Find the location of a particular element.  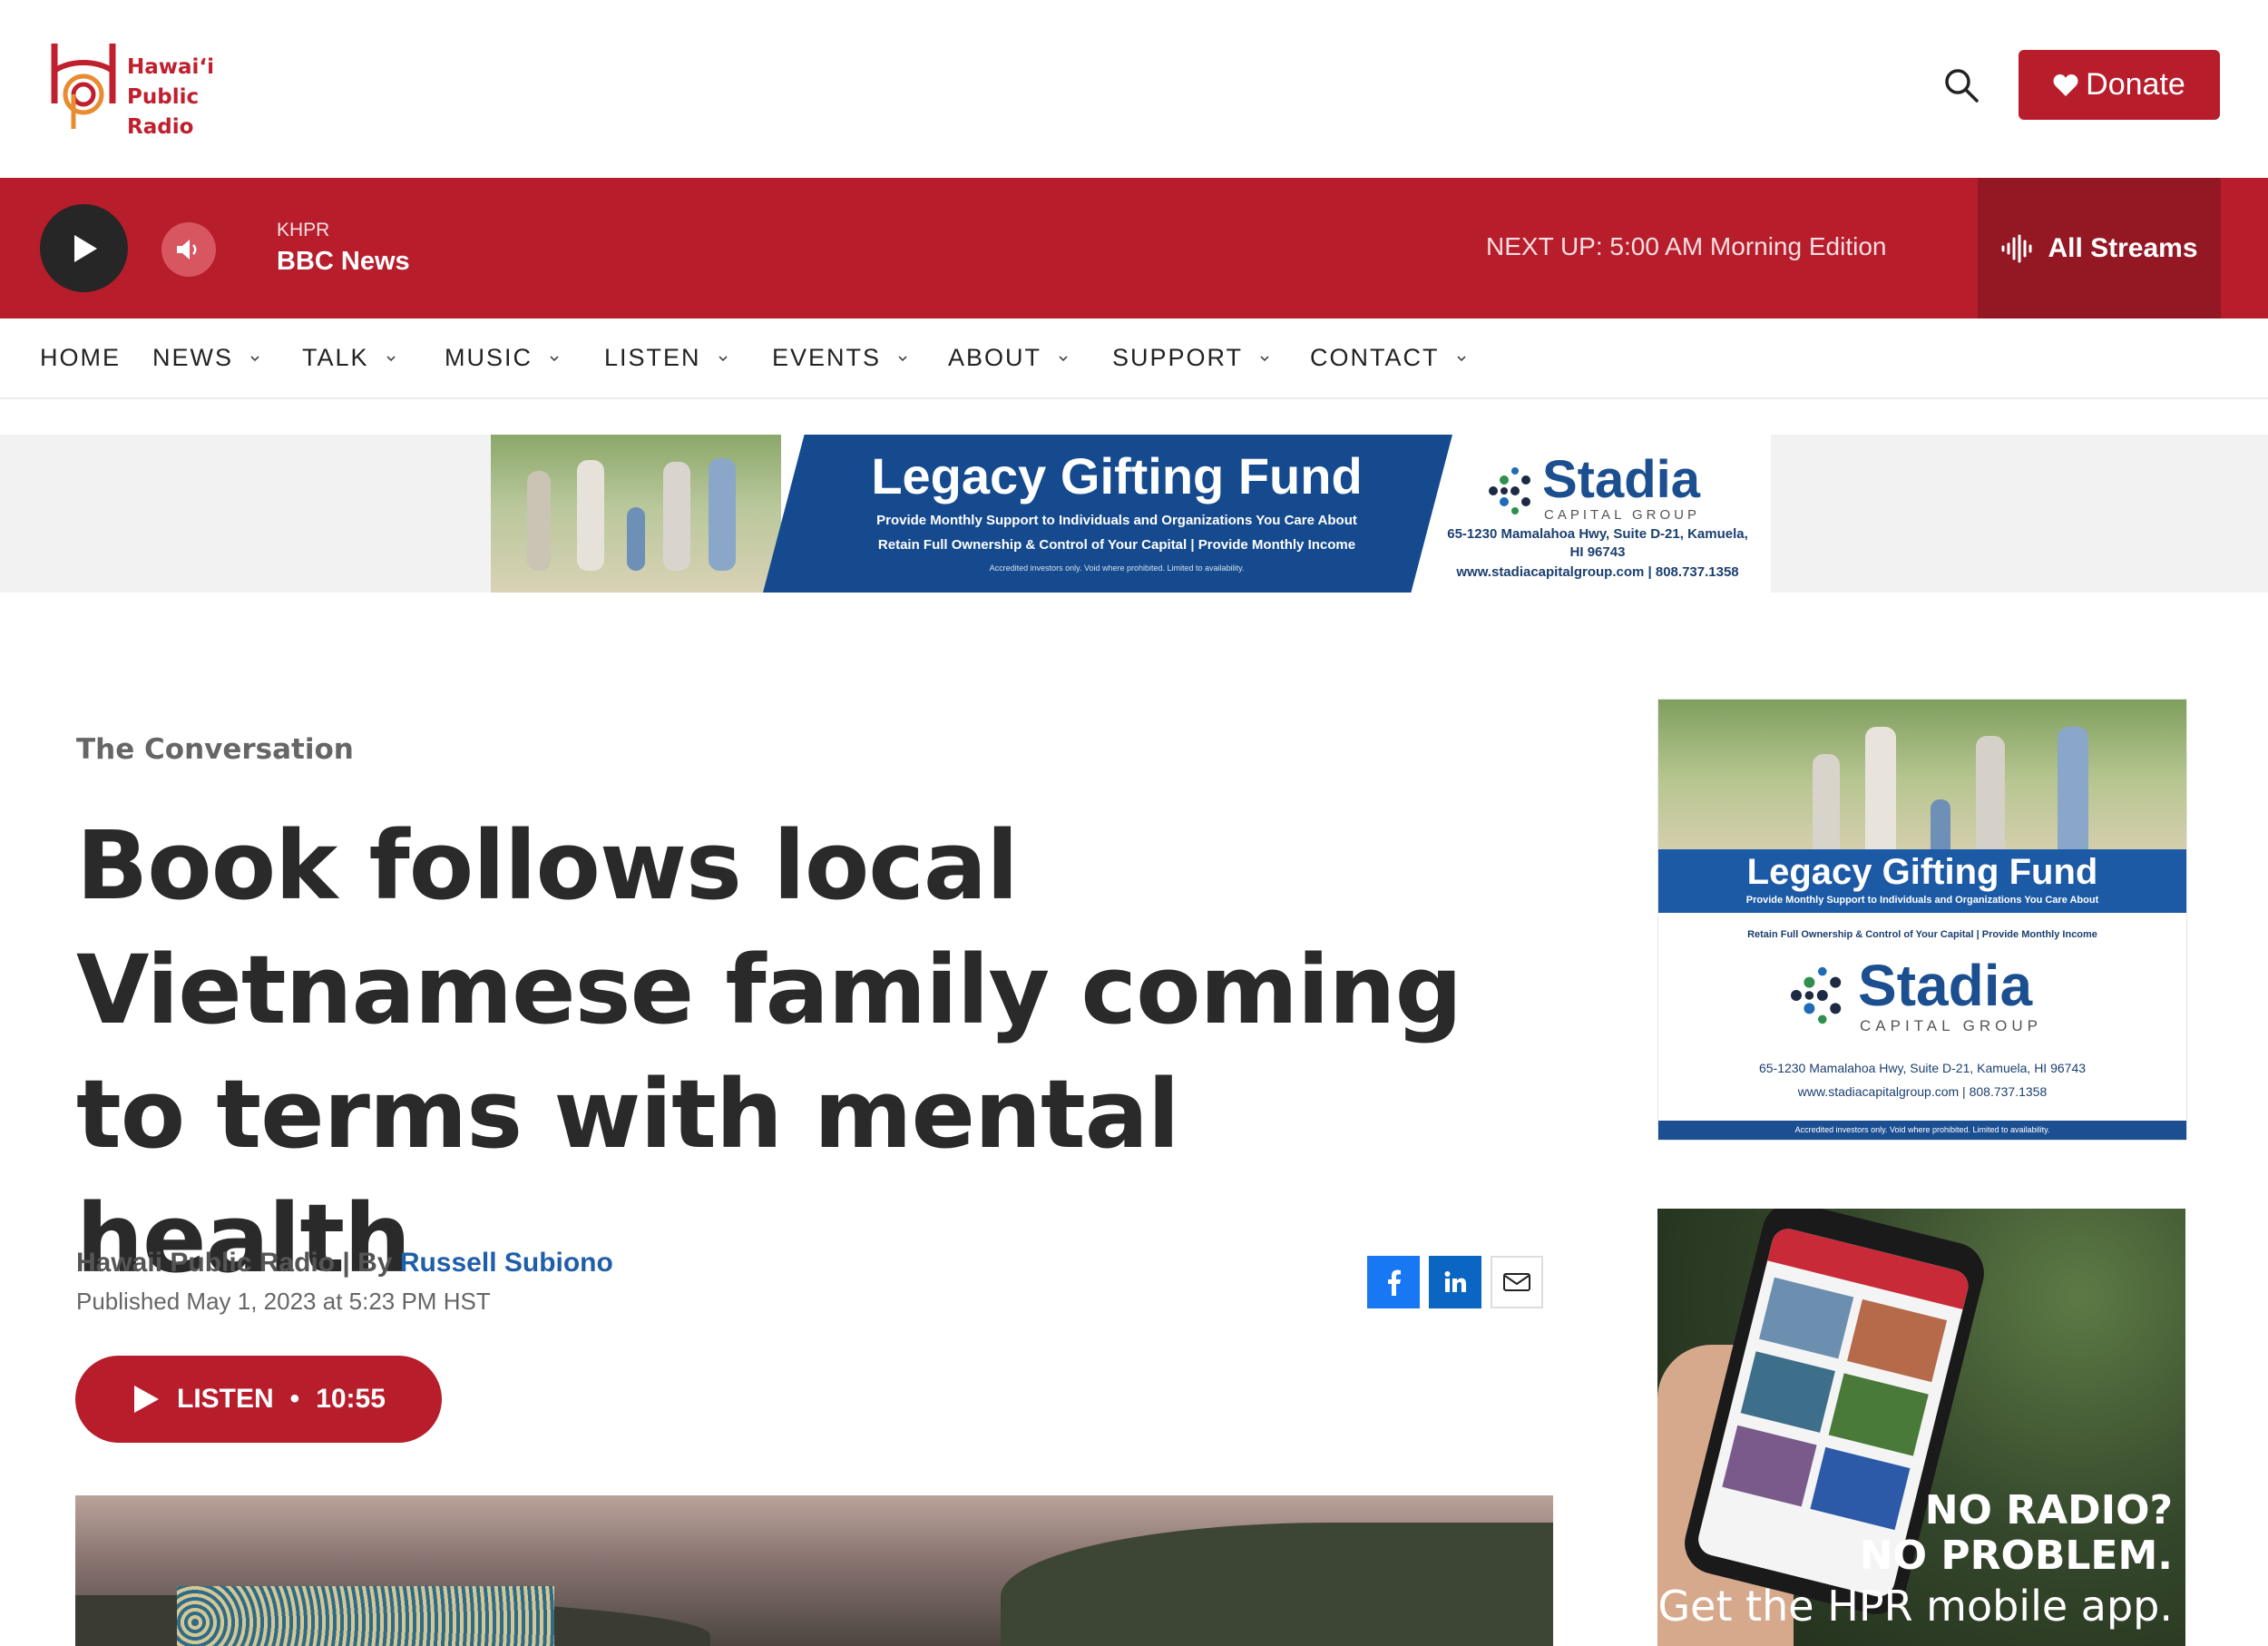

logo-line-2: Public Radio is located at coordinates (164, 112).